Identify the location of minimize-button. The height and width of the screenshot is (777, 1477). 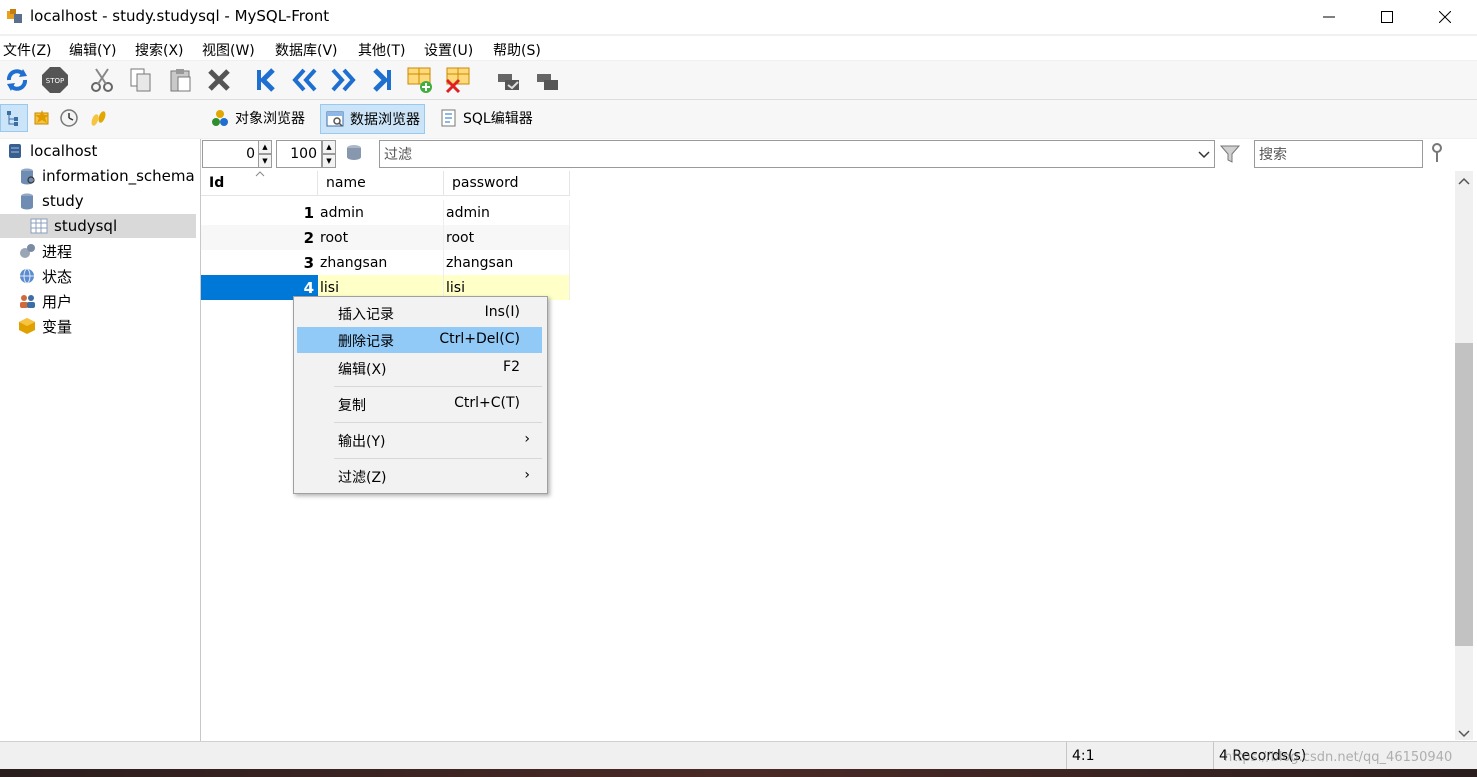
(1329, 17).